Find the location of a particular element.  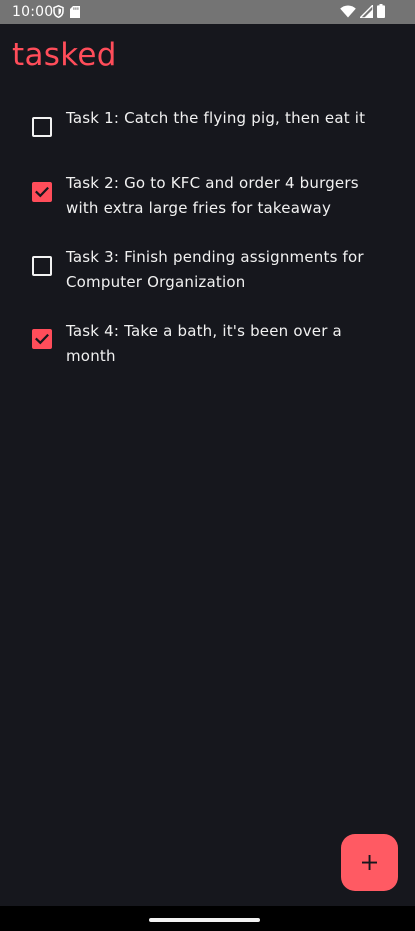

navigation-bar is located at coordinates (207, 918).